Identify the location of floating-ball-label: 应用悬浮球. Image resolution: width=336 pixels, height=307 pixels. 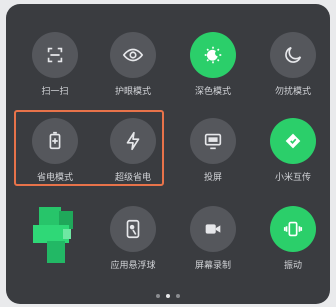
(133, 266).